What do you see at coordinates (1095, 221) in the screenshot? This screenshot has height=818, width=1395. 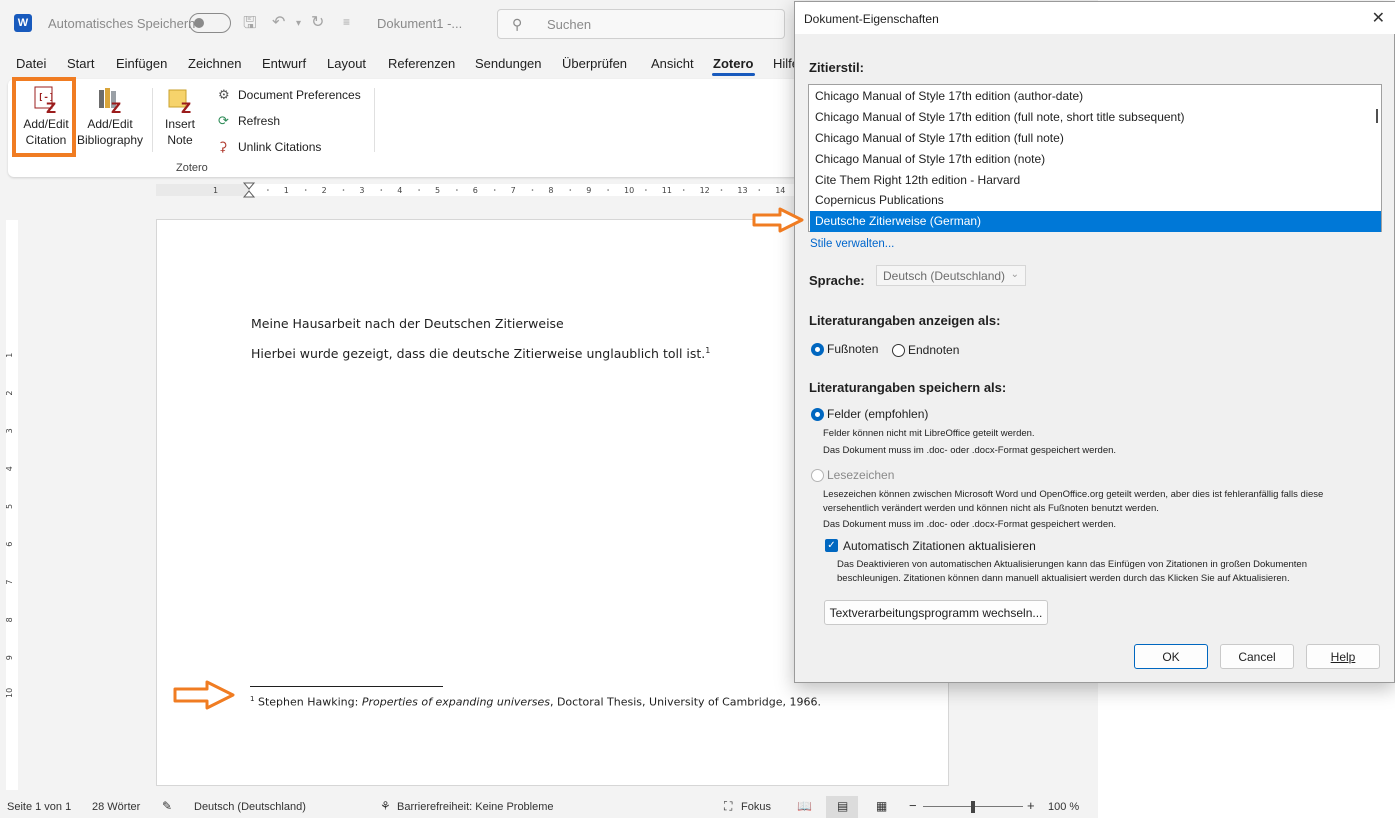 I see `style-list-item-selected: Deutsche Zitierweise (German)` at bounding box center [1095, 221].